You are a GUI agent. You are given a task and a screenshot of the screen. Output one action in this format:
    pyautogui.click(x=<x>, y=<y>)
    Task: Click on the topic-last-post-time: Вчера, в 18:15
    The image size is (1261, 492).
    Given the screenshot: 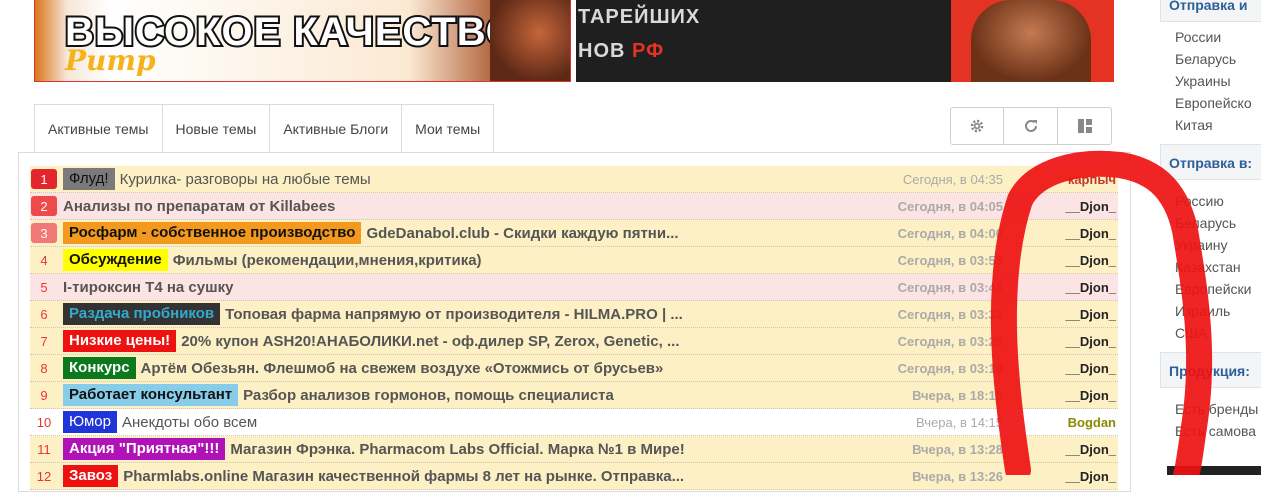 What is the action you would take?
    pyautogui.click(x=957, y=395)
    